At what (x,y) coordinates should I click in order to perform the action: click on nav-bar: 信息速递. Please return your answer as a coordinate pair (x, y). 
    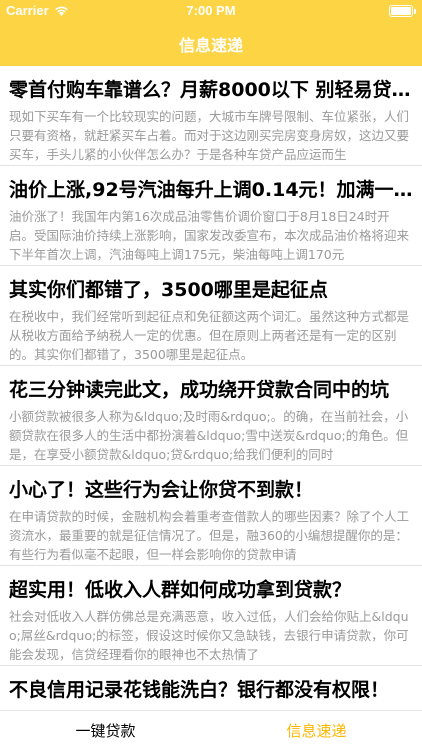
    Looking at the image, I should click on (211, 44).